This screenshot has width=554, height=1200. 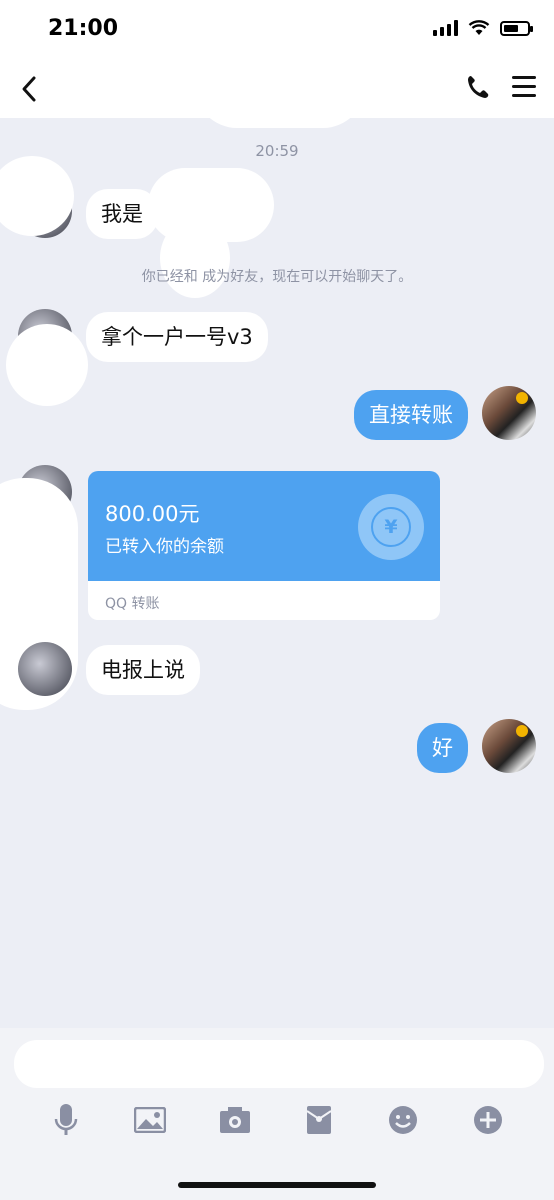 What do you see at coordinates (442, 748) in the screenshot?
I see `message-bubble: 好` at bounding box center [442, 748].